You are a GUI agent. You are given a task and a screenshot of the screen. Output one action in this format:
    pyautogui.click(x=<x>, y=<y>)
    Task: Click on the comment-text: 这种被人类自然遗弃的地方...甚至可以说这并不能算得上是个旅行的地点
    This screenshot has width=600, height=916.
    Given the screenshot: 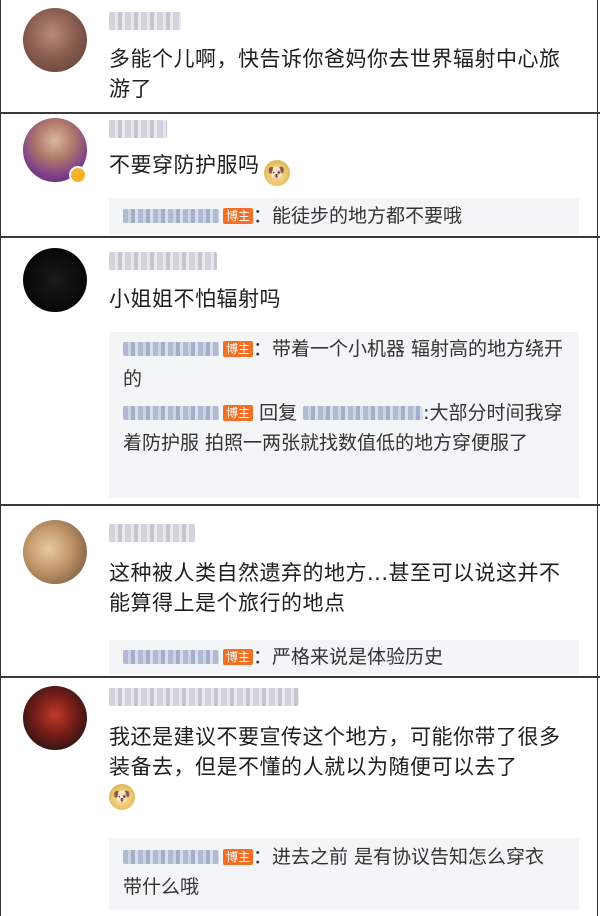 What is the action you would take?
    pyautogui.click(x=335, y=588)
    